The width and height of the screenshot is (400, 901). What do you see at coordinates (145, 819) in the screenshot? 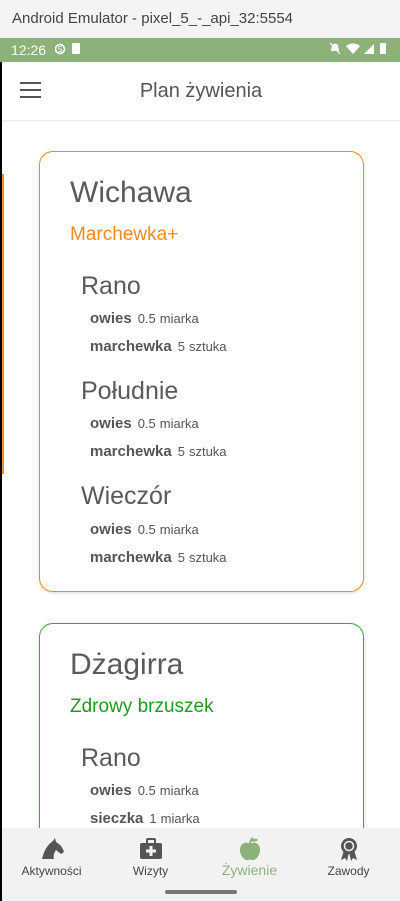
I see `food-row: sieczka 1 miarka` at bounding box center [145, 819].